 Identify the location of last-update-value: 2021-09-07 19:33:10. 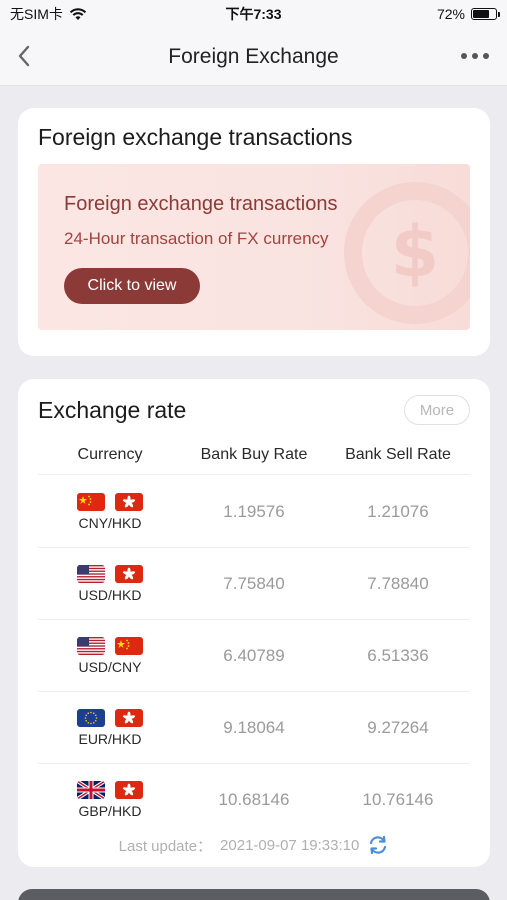
(290, 845).